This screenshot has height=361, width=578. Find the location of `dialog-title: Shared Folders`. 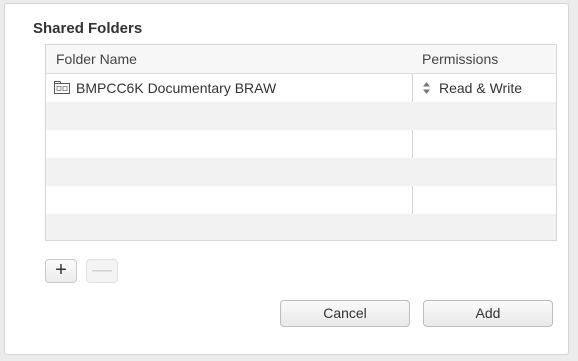

dialog-title: Shared Folders is located at coordinates (88, 28).